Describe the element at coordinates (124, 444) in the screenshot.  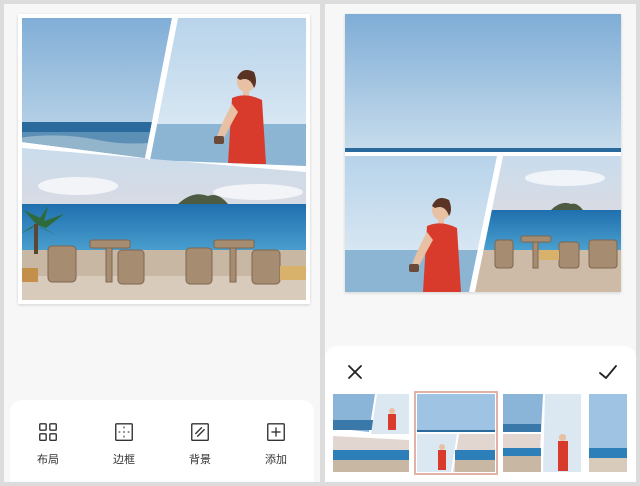
I see `border-tool: 边框` at that location.